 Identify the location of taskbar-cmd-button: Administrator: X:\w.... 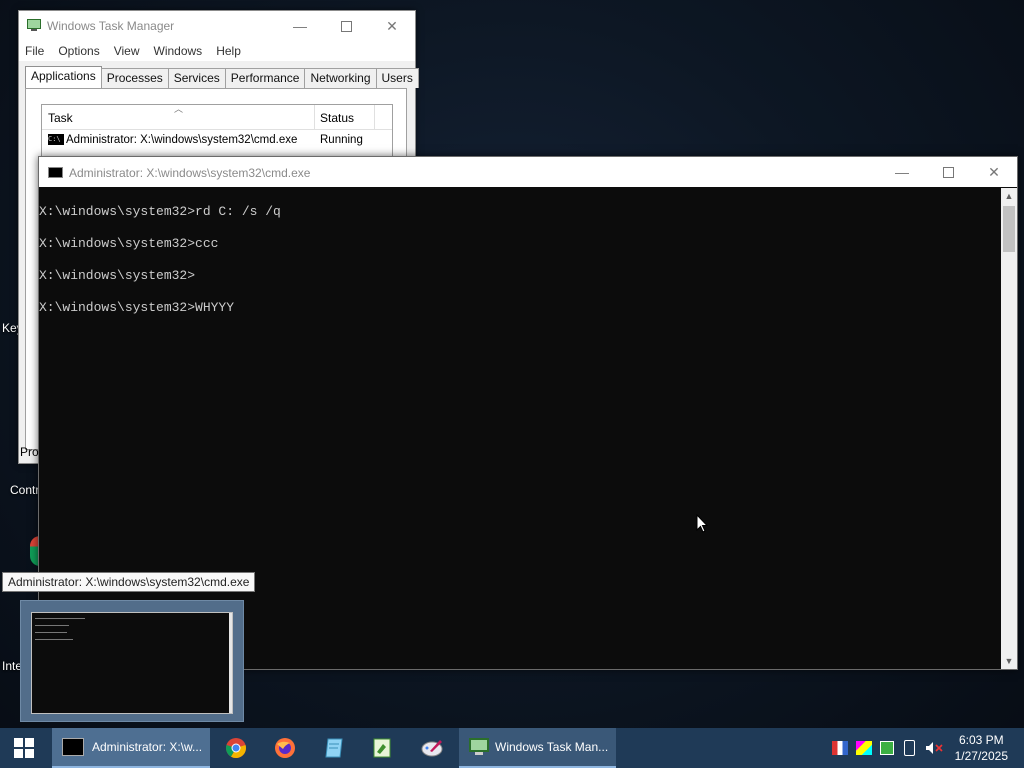
(131, 748).